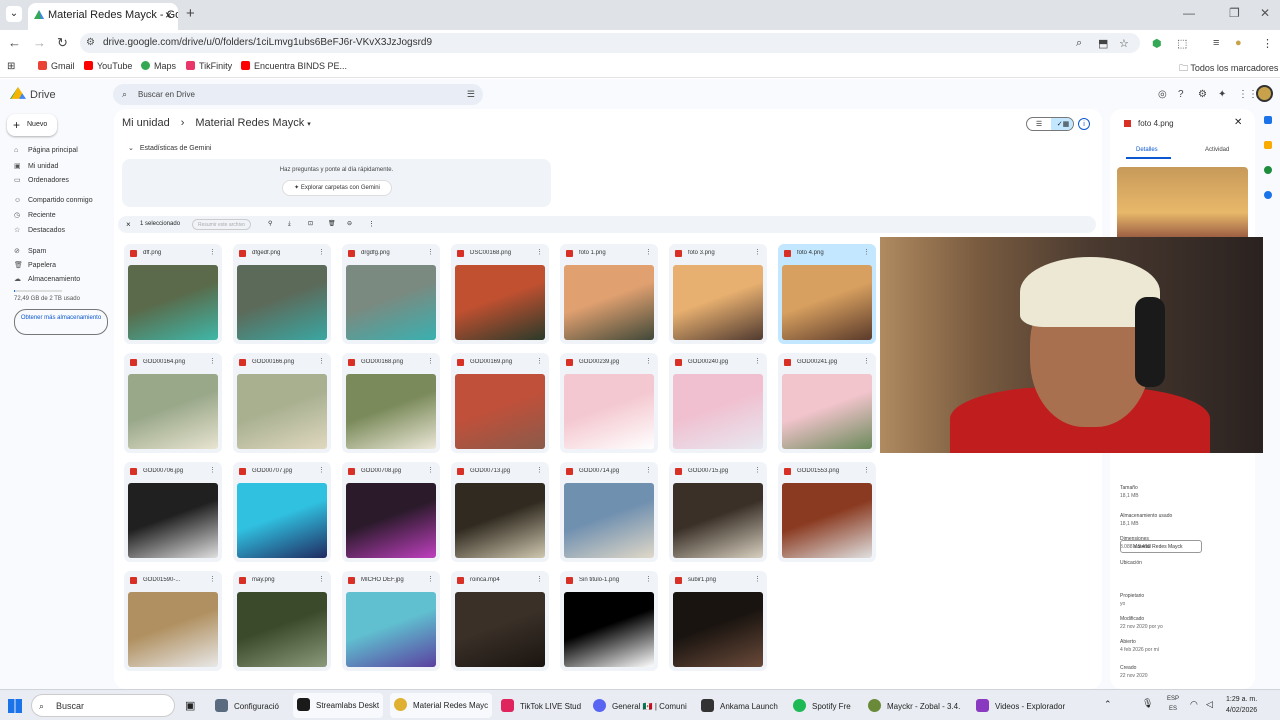 Image resolution: width=1280 pixels, height=720 pixels. What do you see at coordinates (221, 224) in the screenshot?
I see `summarize-button: Resumir este archivo` at bounding box center [221, 224].